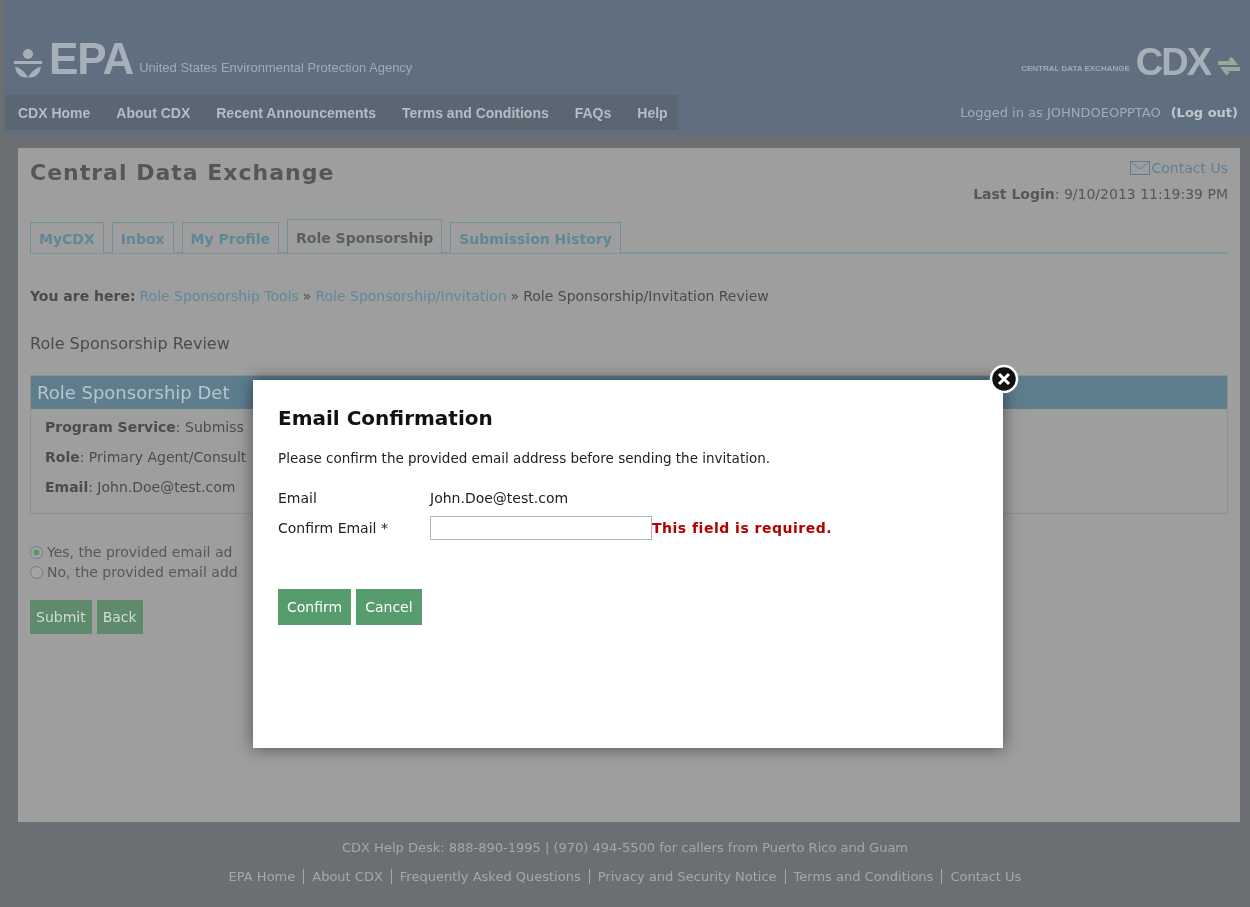  Describe the element at coordinates (1060, 112) in the screenshot. I see `logged-in-text: Logged in as JOHNDOEOPPTAO` at that location.